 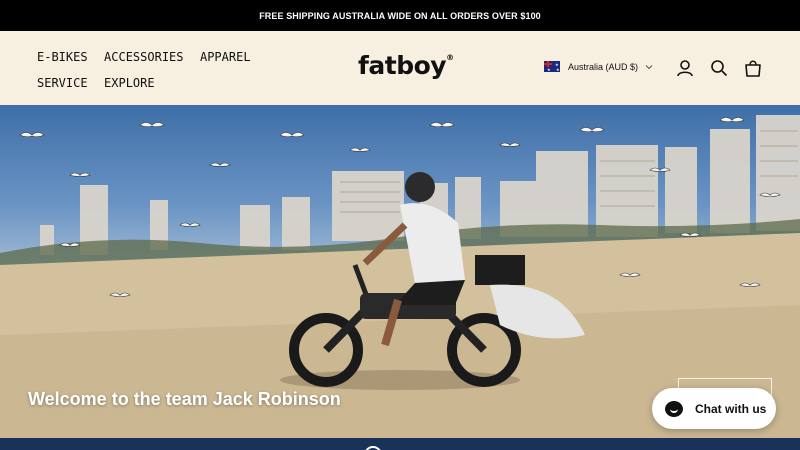 What do you see at coordinates (731, 408) in the screenshot?
I see `chat-label: Chat with us` at bounding box center [731, 408].